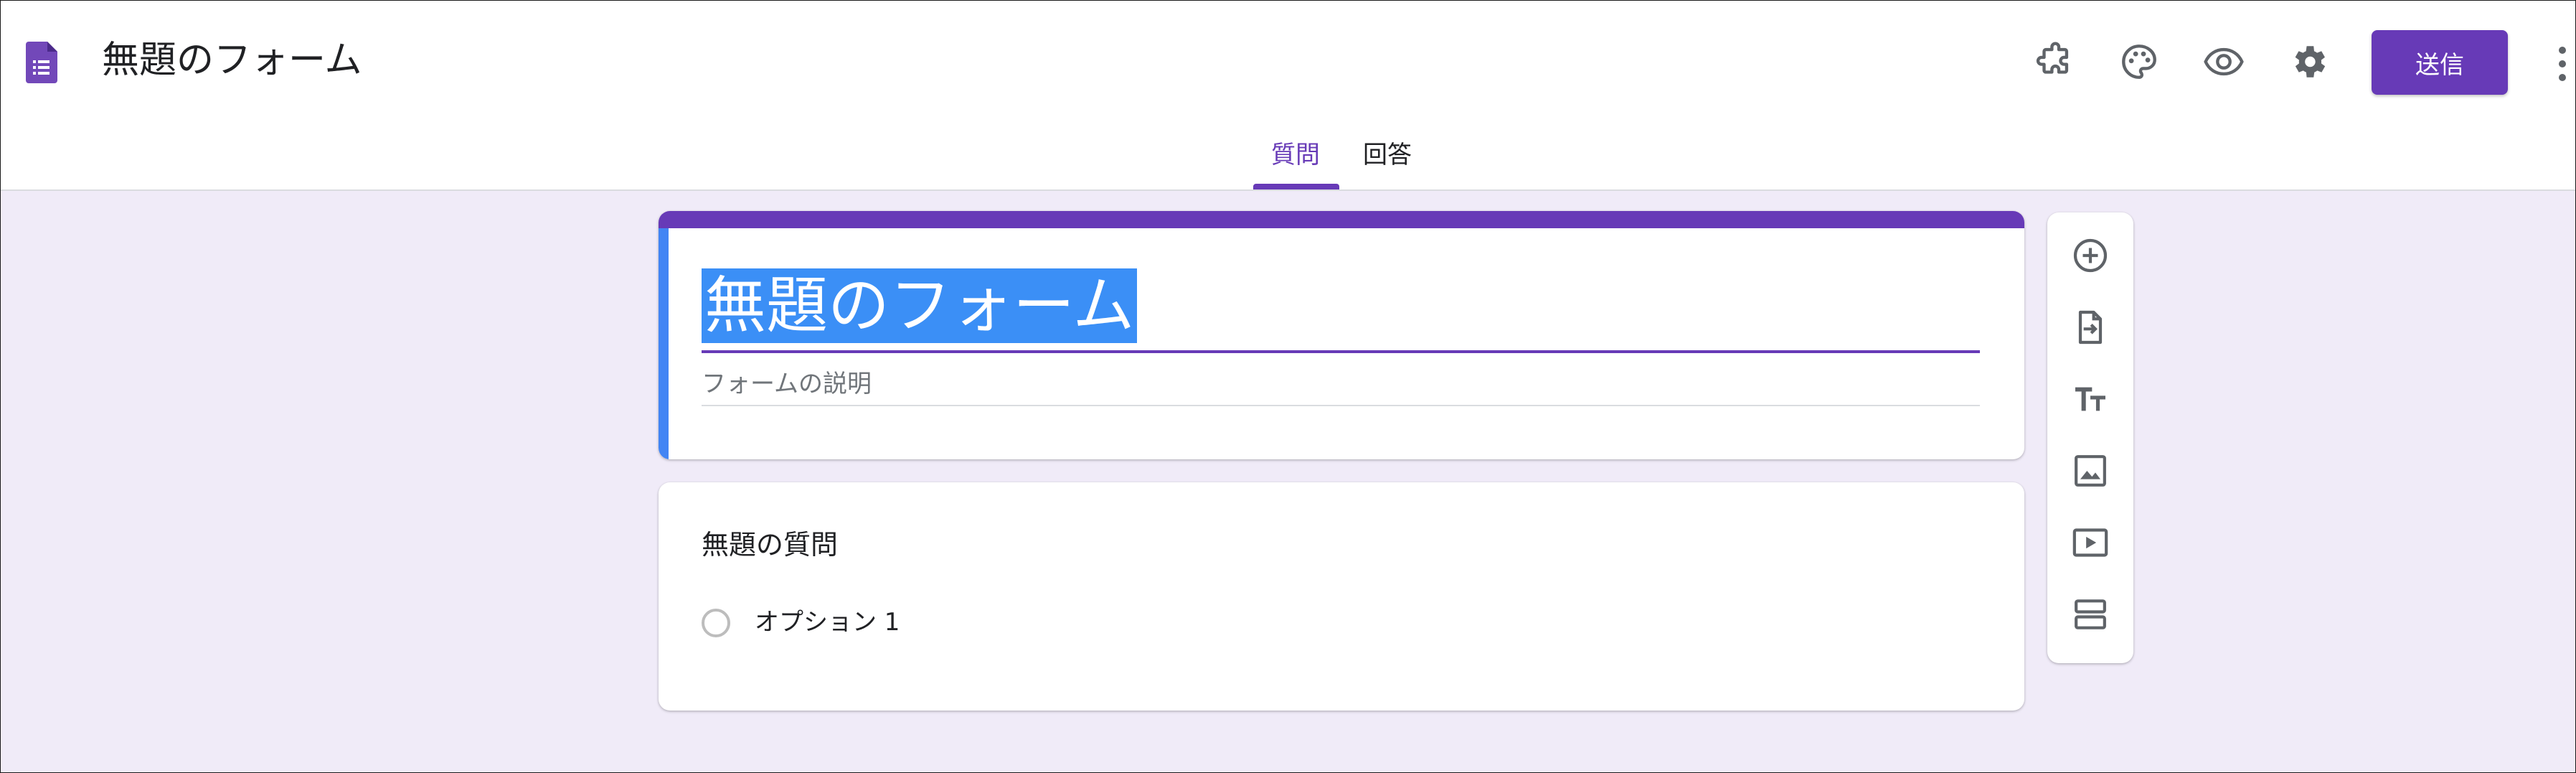 This screenshot has width=2576, height=773. Describe the element at coordinates (716, 623) in the screenshot. I see `radio-option` at that location.